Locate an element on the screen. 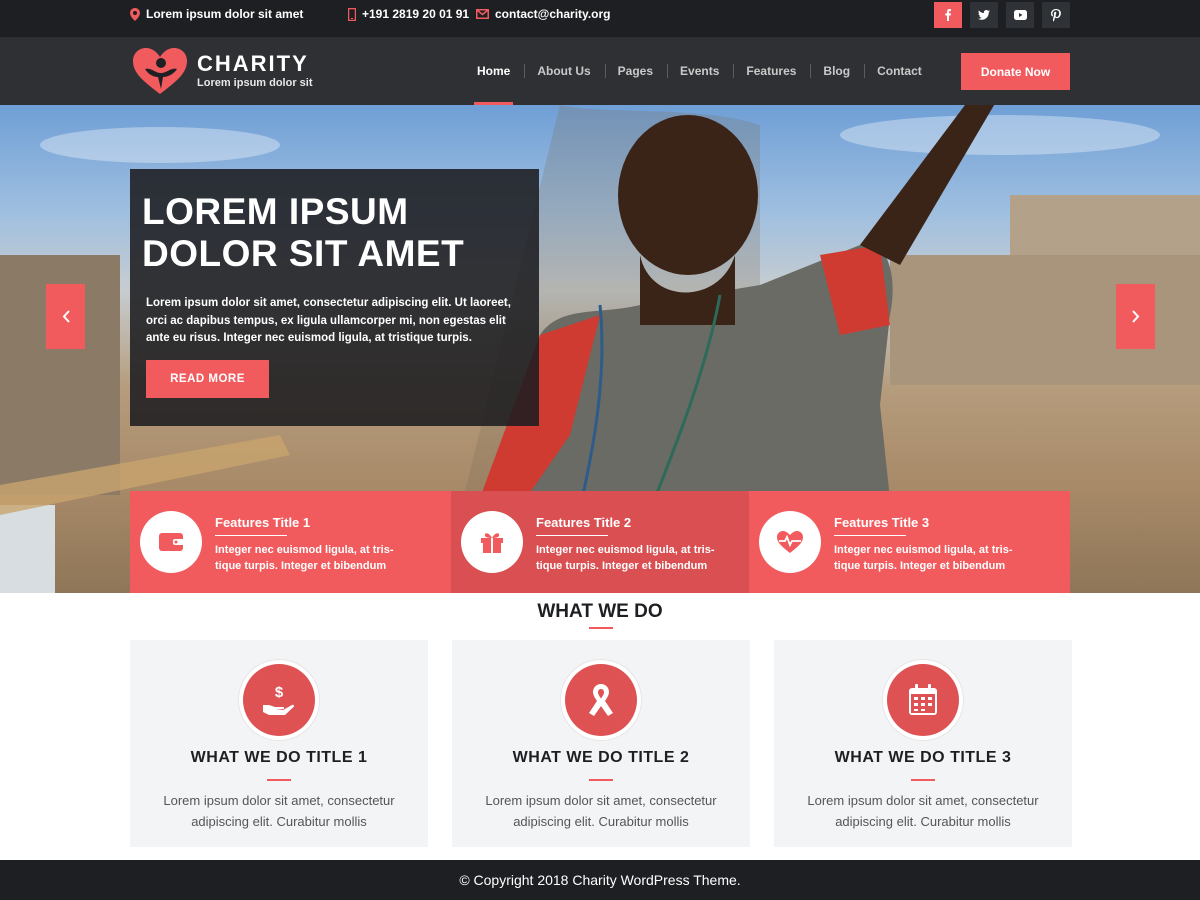  youtube-link is located at coordinates (1020, 15).